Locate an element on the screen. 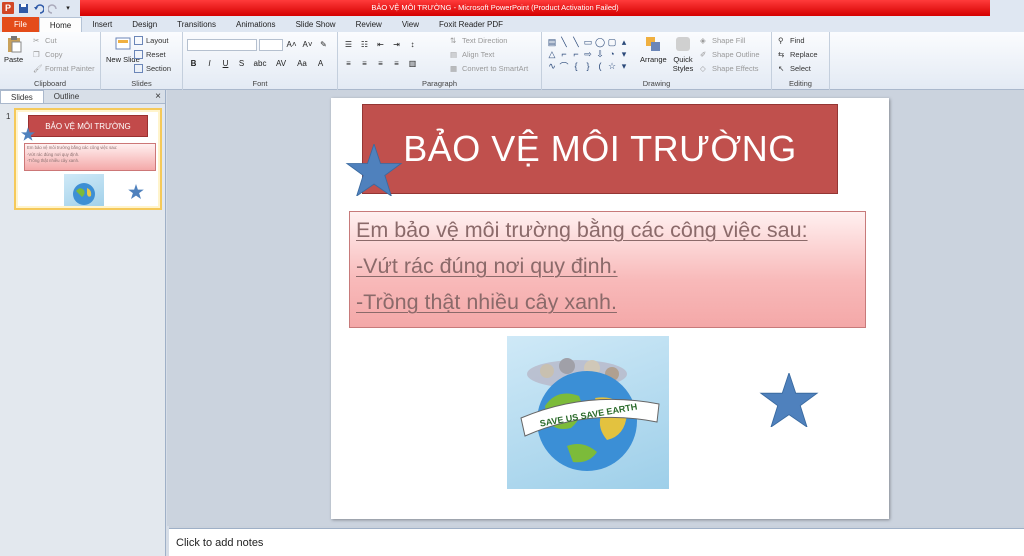 The image size is (1024, 556). more-shapes-icon: ▾ is located at coordinates (624, 54).